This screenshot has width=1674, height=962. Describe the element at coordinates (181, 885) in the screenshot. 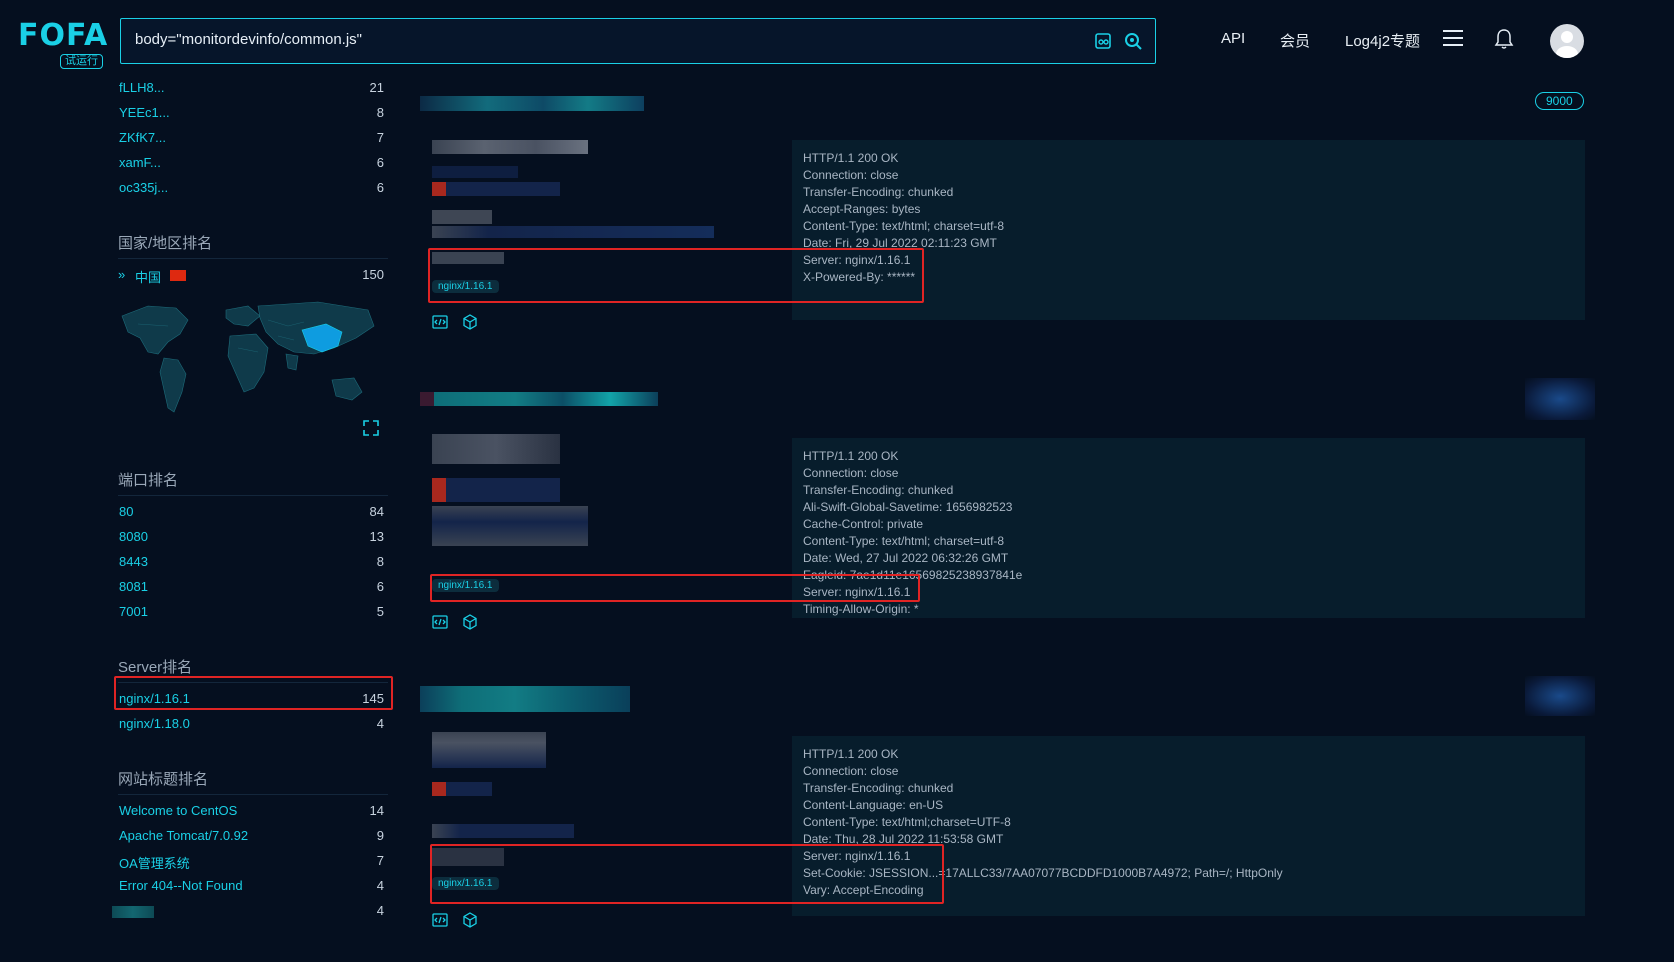

I see `title-label: Error 404--Not Found` at that location.